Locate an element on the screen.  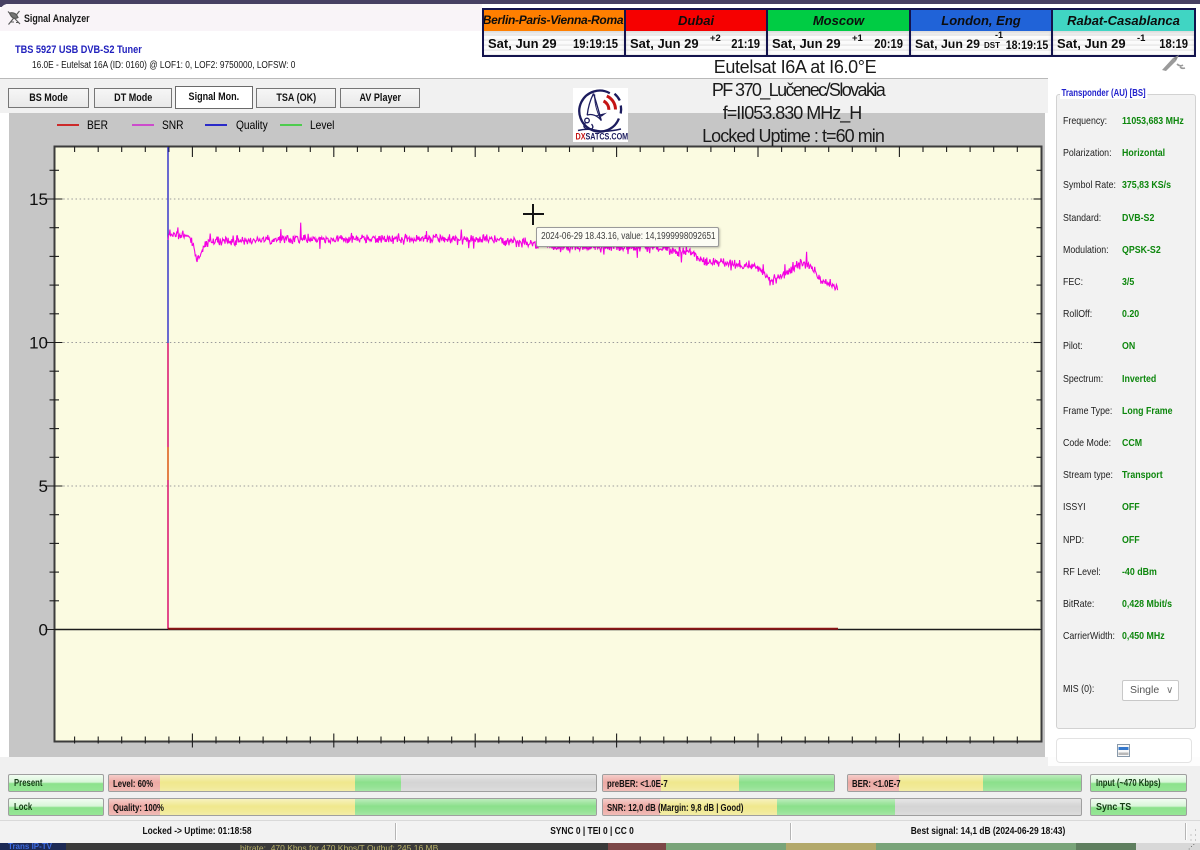
svg-text: 5 is located at coordinates (43, 486).